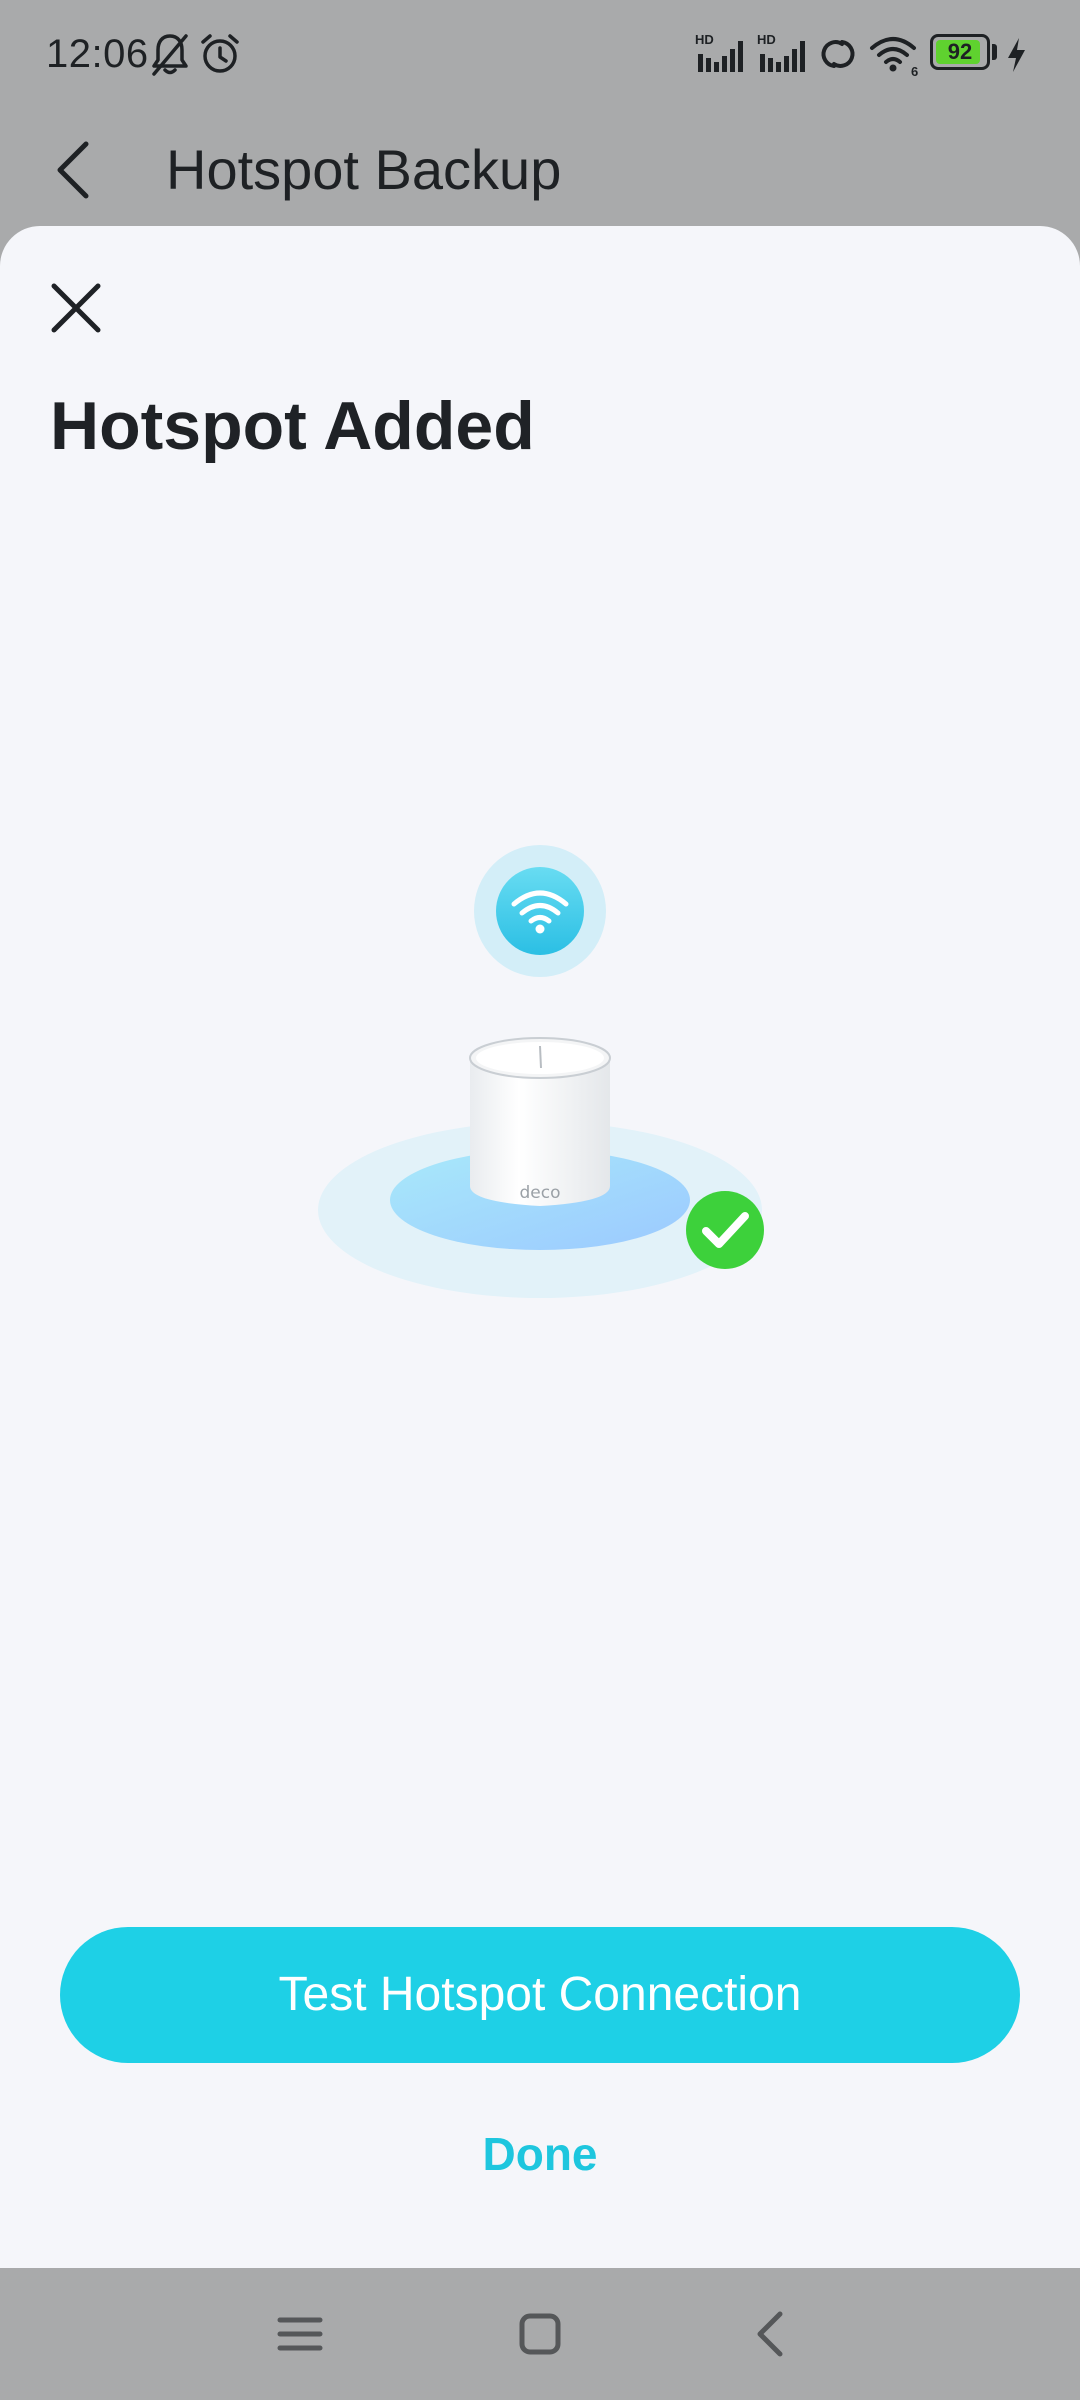  What do you see at coordinates (220, 53) in the screenshot?
I see `alarm-icon` at bounding box center [220, 53].